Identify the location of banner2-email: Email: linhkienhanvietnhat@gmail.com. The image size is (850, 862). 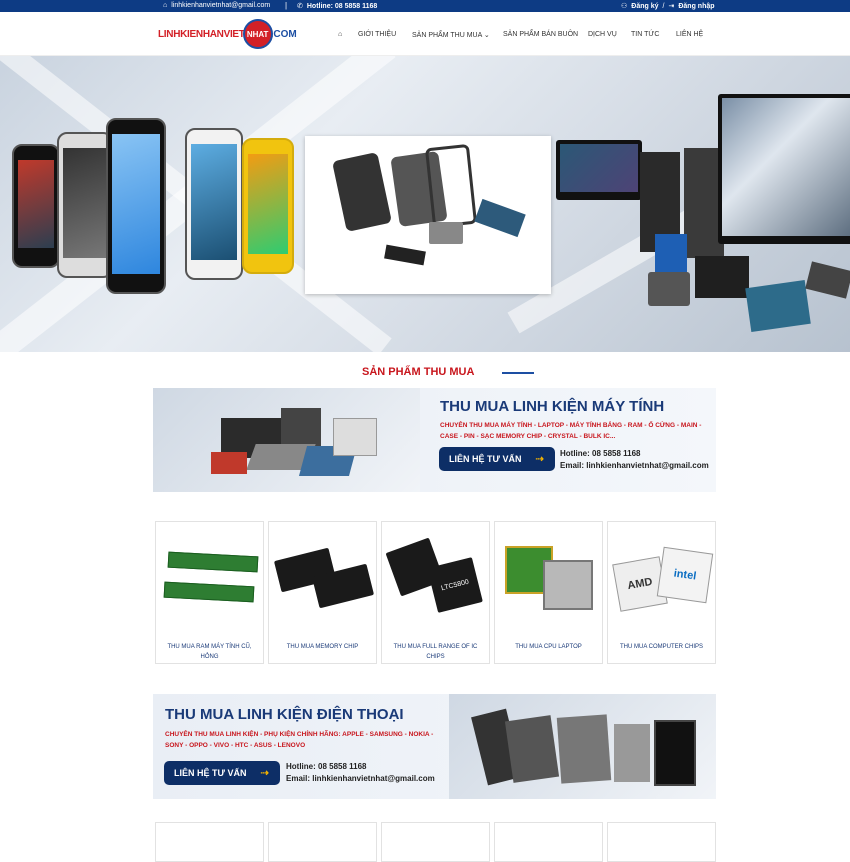
(360, 778).